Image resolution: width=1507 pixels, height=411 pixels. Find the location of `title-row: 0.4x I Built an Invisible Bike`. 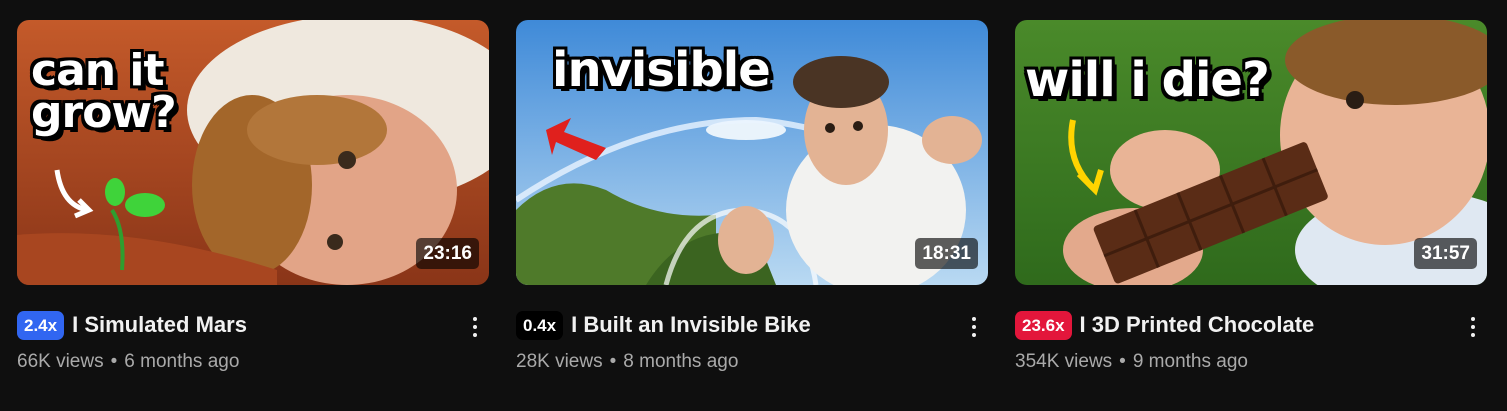

title-row: 0.4x I Built an Invisible Bike is located at coordinates (752, 325).